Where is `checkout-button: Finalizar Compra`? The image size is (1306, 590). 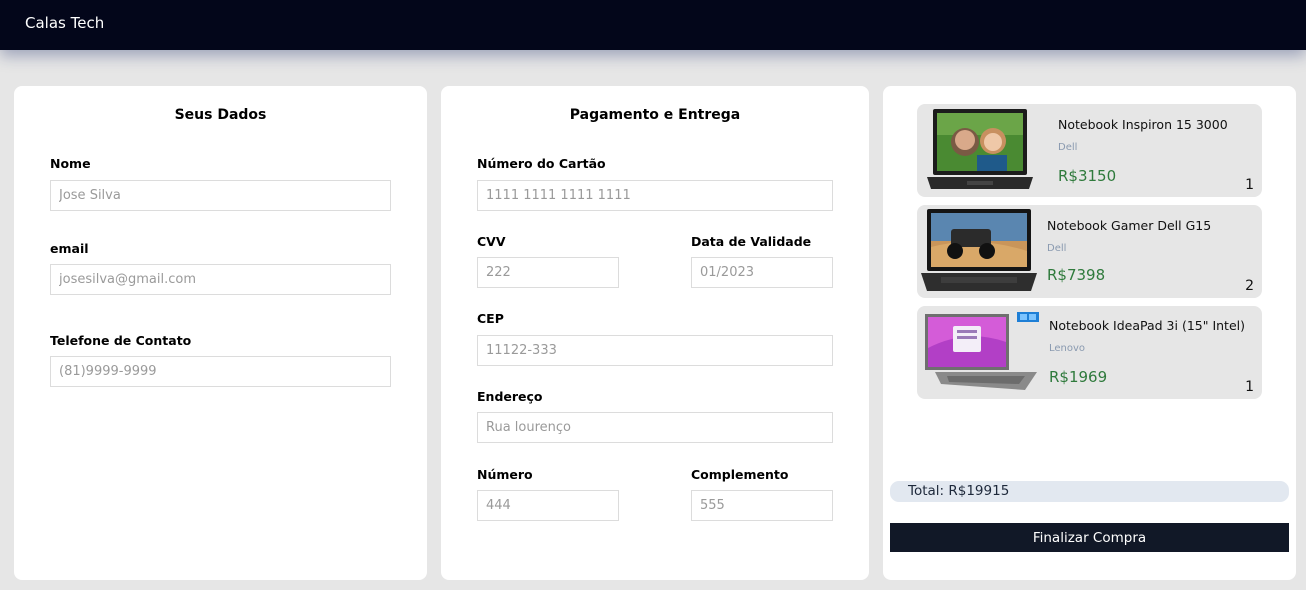 checkout-button: Finalizar Compra is located at coordinates (1089, 537).